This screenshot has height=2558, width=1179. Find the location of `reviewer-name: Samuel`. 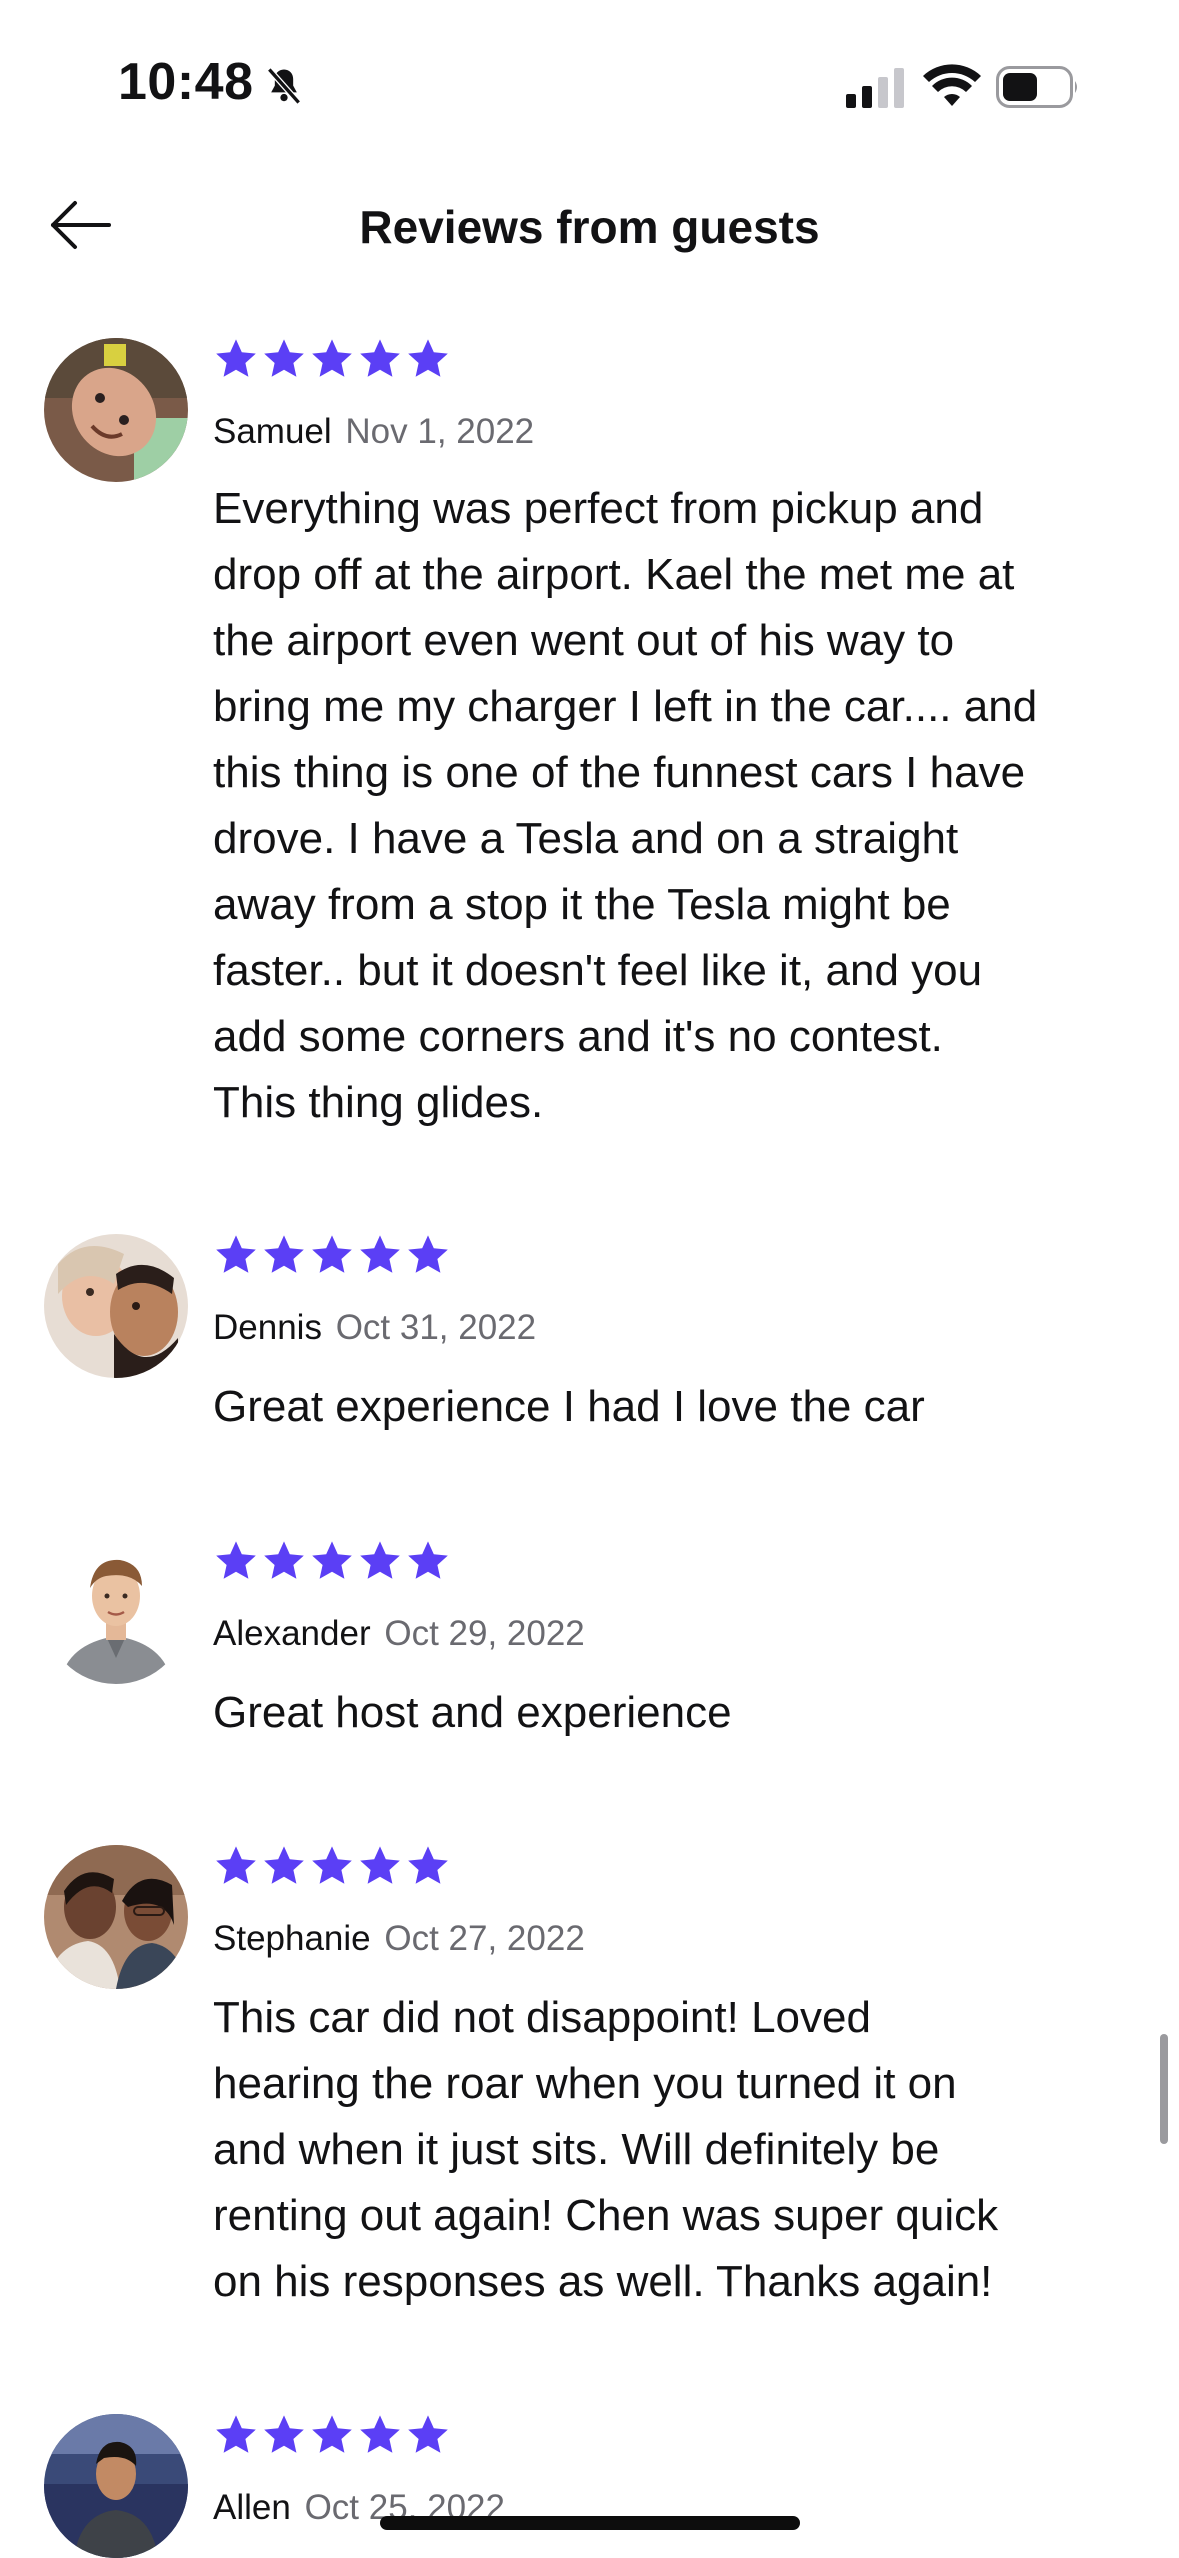

reviewer-name: Samuel is located at coordinates (272, 431).